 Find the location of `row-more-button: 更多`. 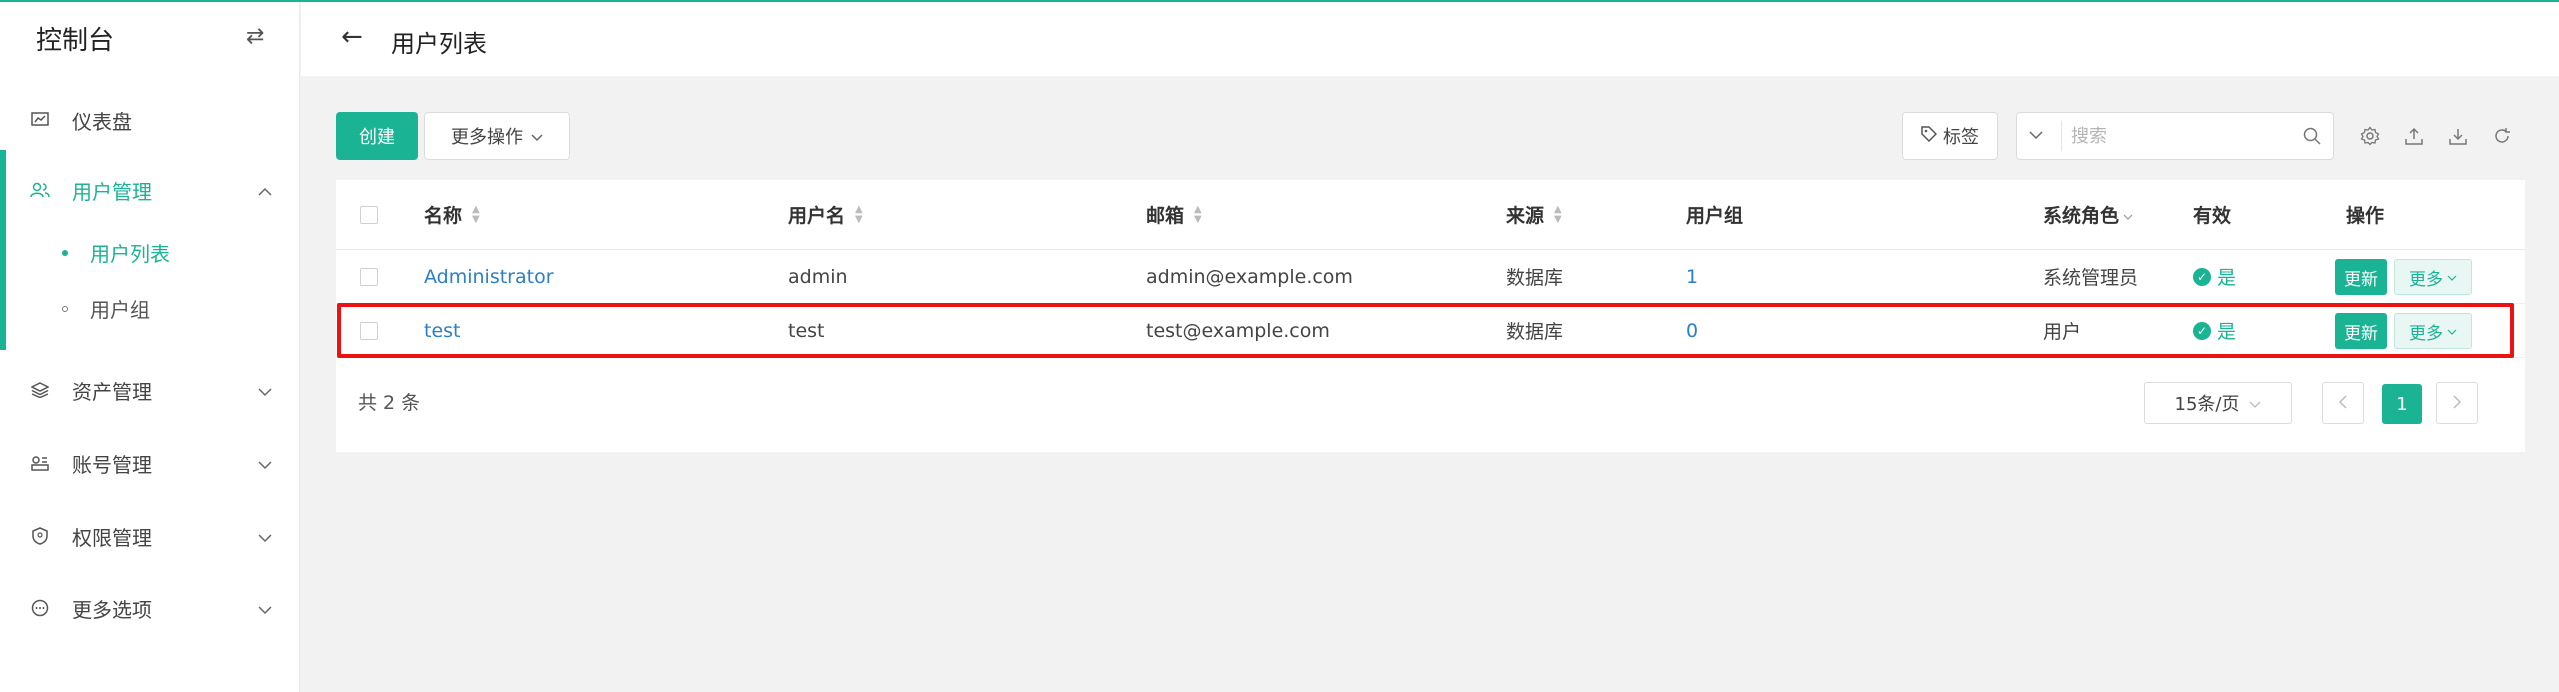

row-more-button: 更多 is located at coordinates (2433, 277).